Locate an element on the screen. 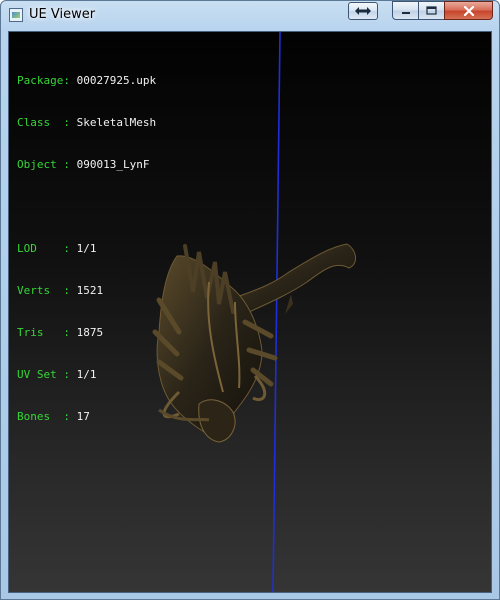 This screenshot has height=600, width=500. maximize-icon is located at coordinates (431, 10).